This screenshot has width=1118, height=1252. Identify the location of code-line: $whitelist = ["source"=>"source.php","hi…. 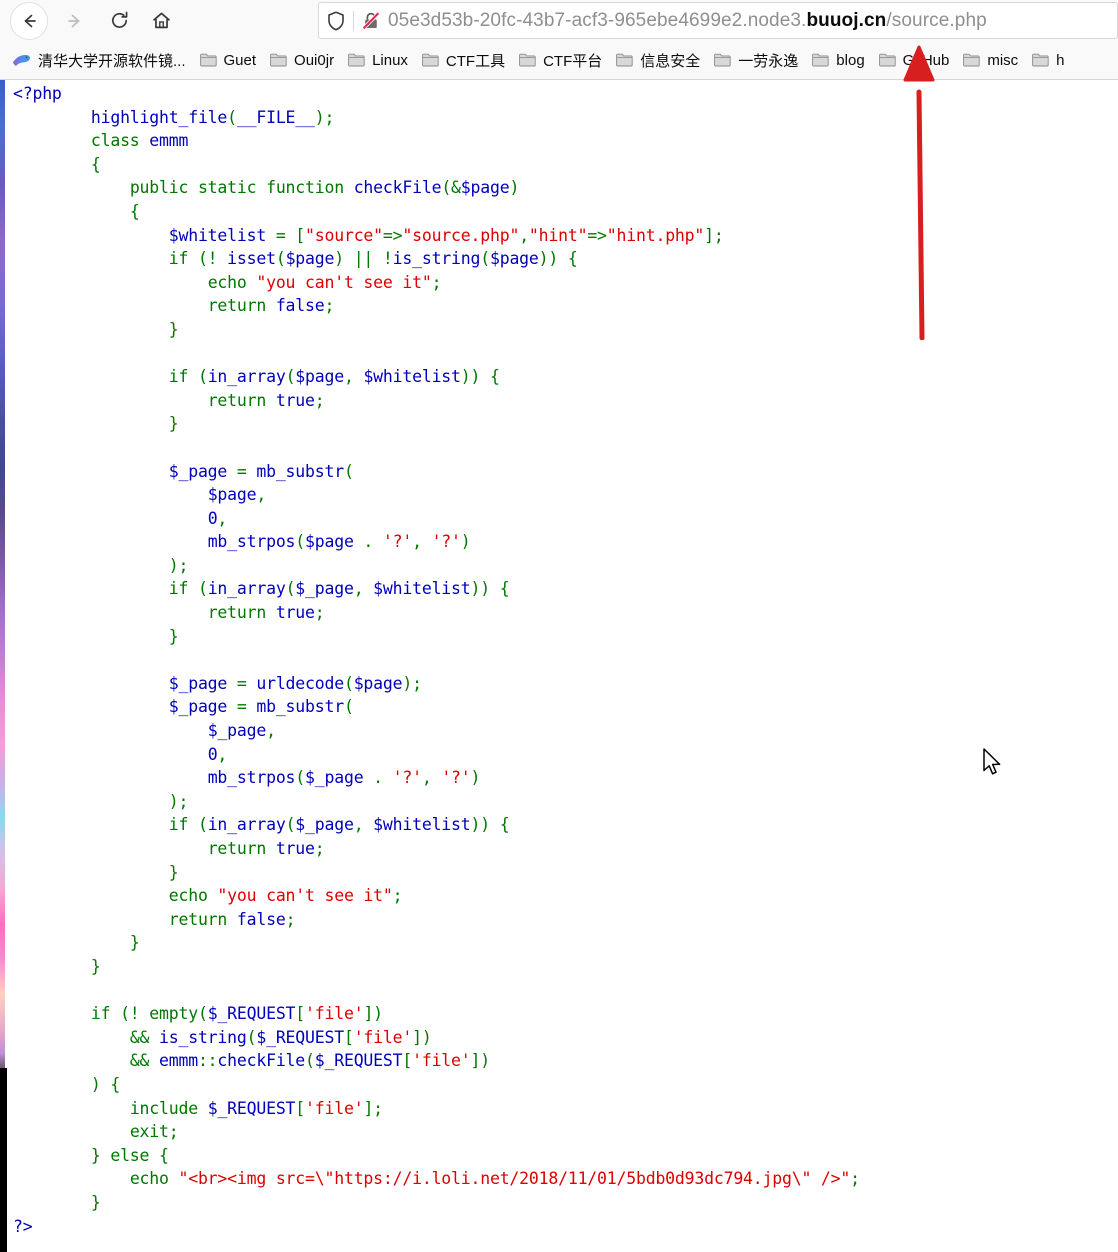
(368, 235).